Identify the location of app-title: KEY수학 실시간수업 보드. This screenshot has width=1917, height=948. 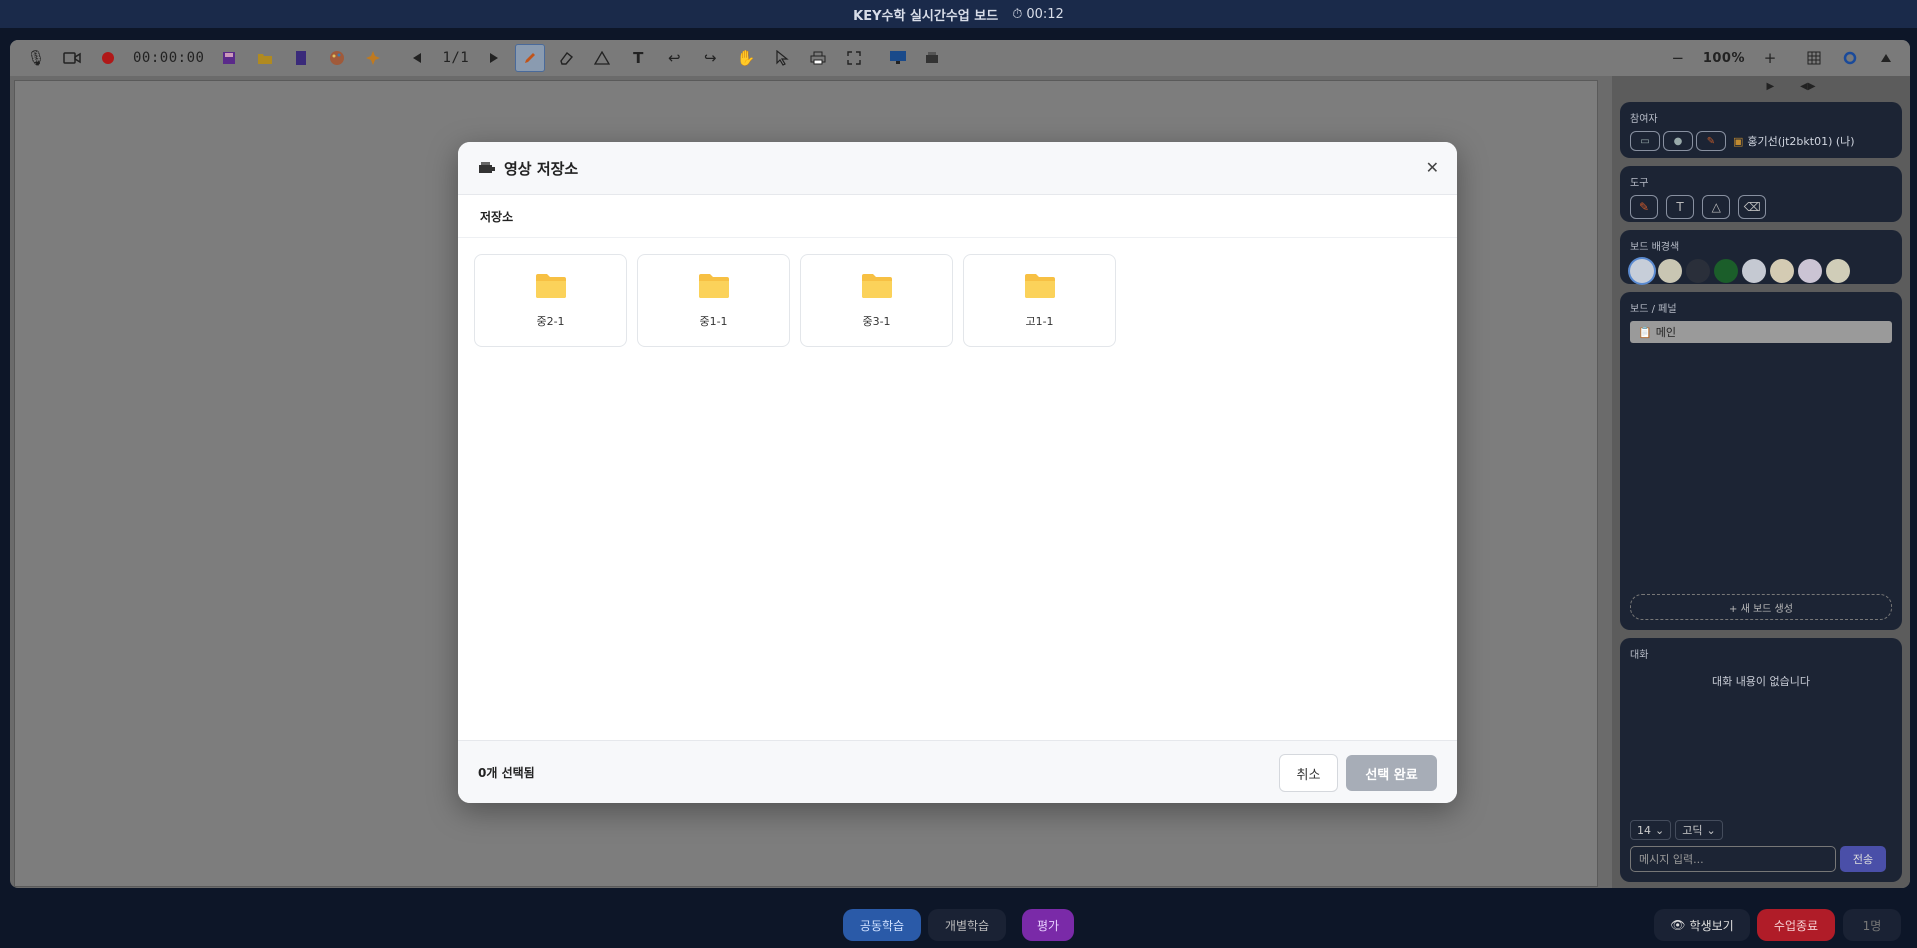
(926, 16).